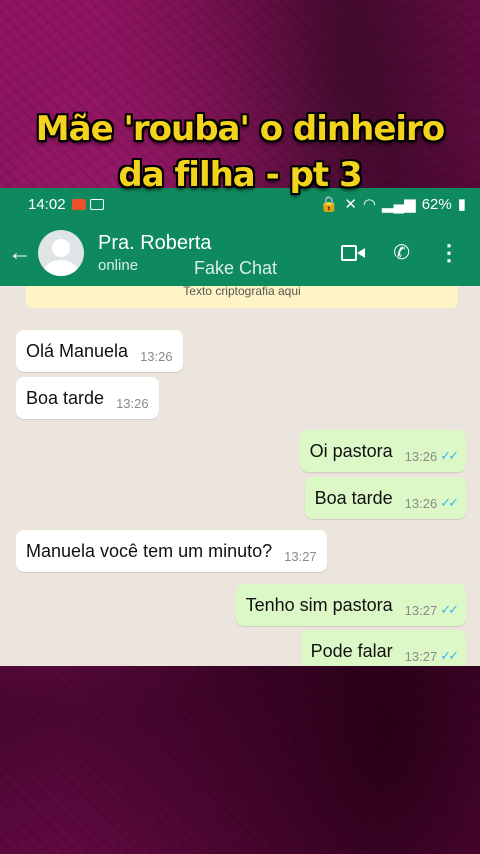 The image size is (480, 854). Describe the element at coordinates (240, 253) in the screenshot. I see `chat-header: ← Pra. Roberta online Fake Chat ✆ ⋮` at that location.